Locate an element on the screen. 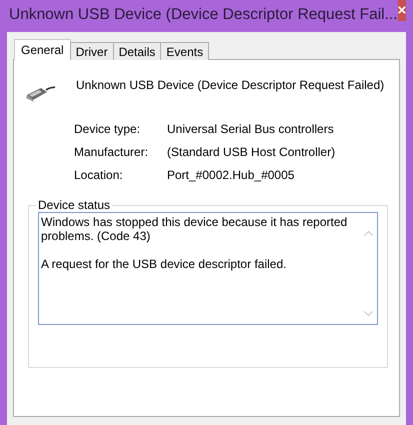  close-button: × is located at coordinates (402, 10).